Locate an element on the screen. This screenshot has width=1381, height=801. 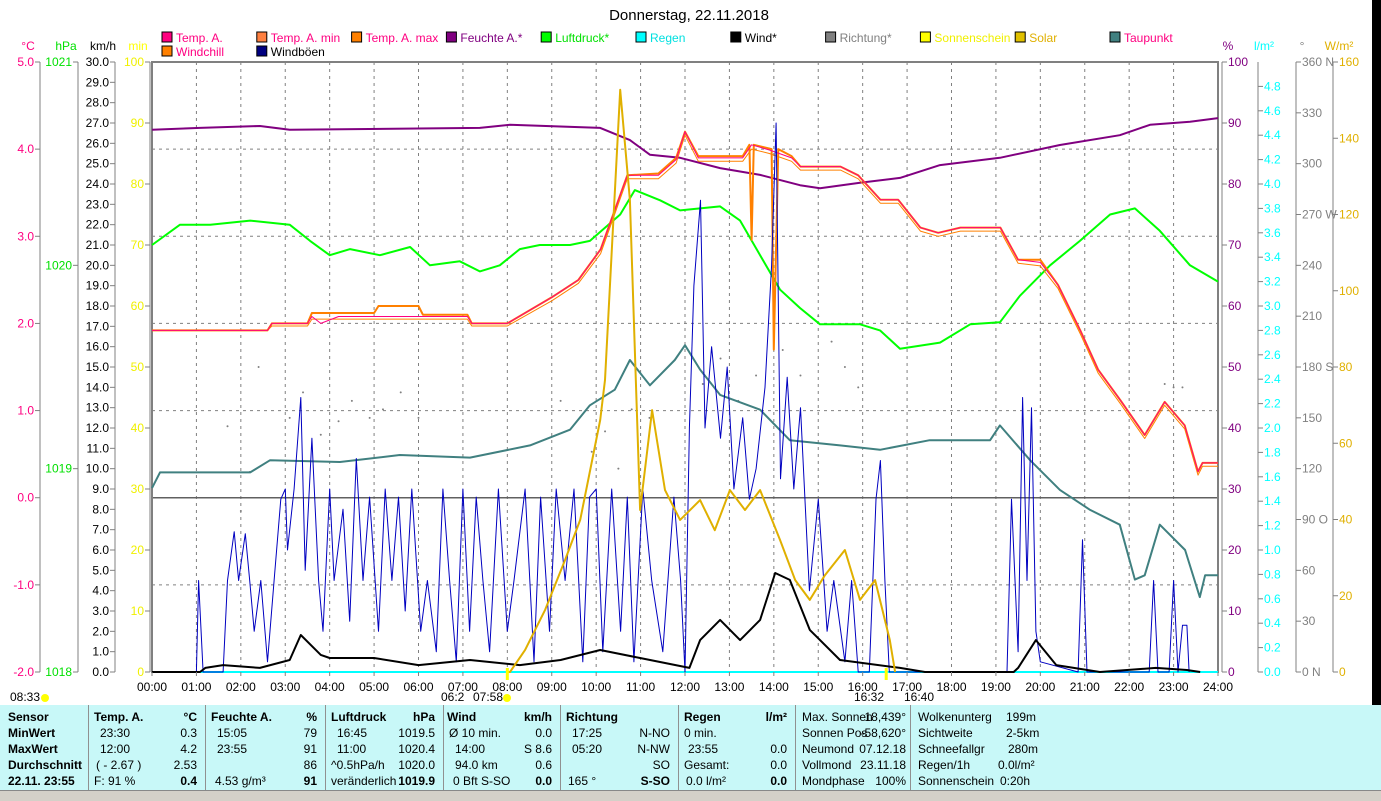
legend-label-2: Temp. A. max is located at coordinates (402, 38).